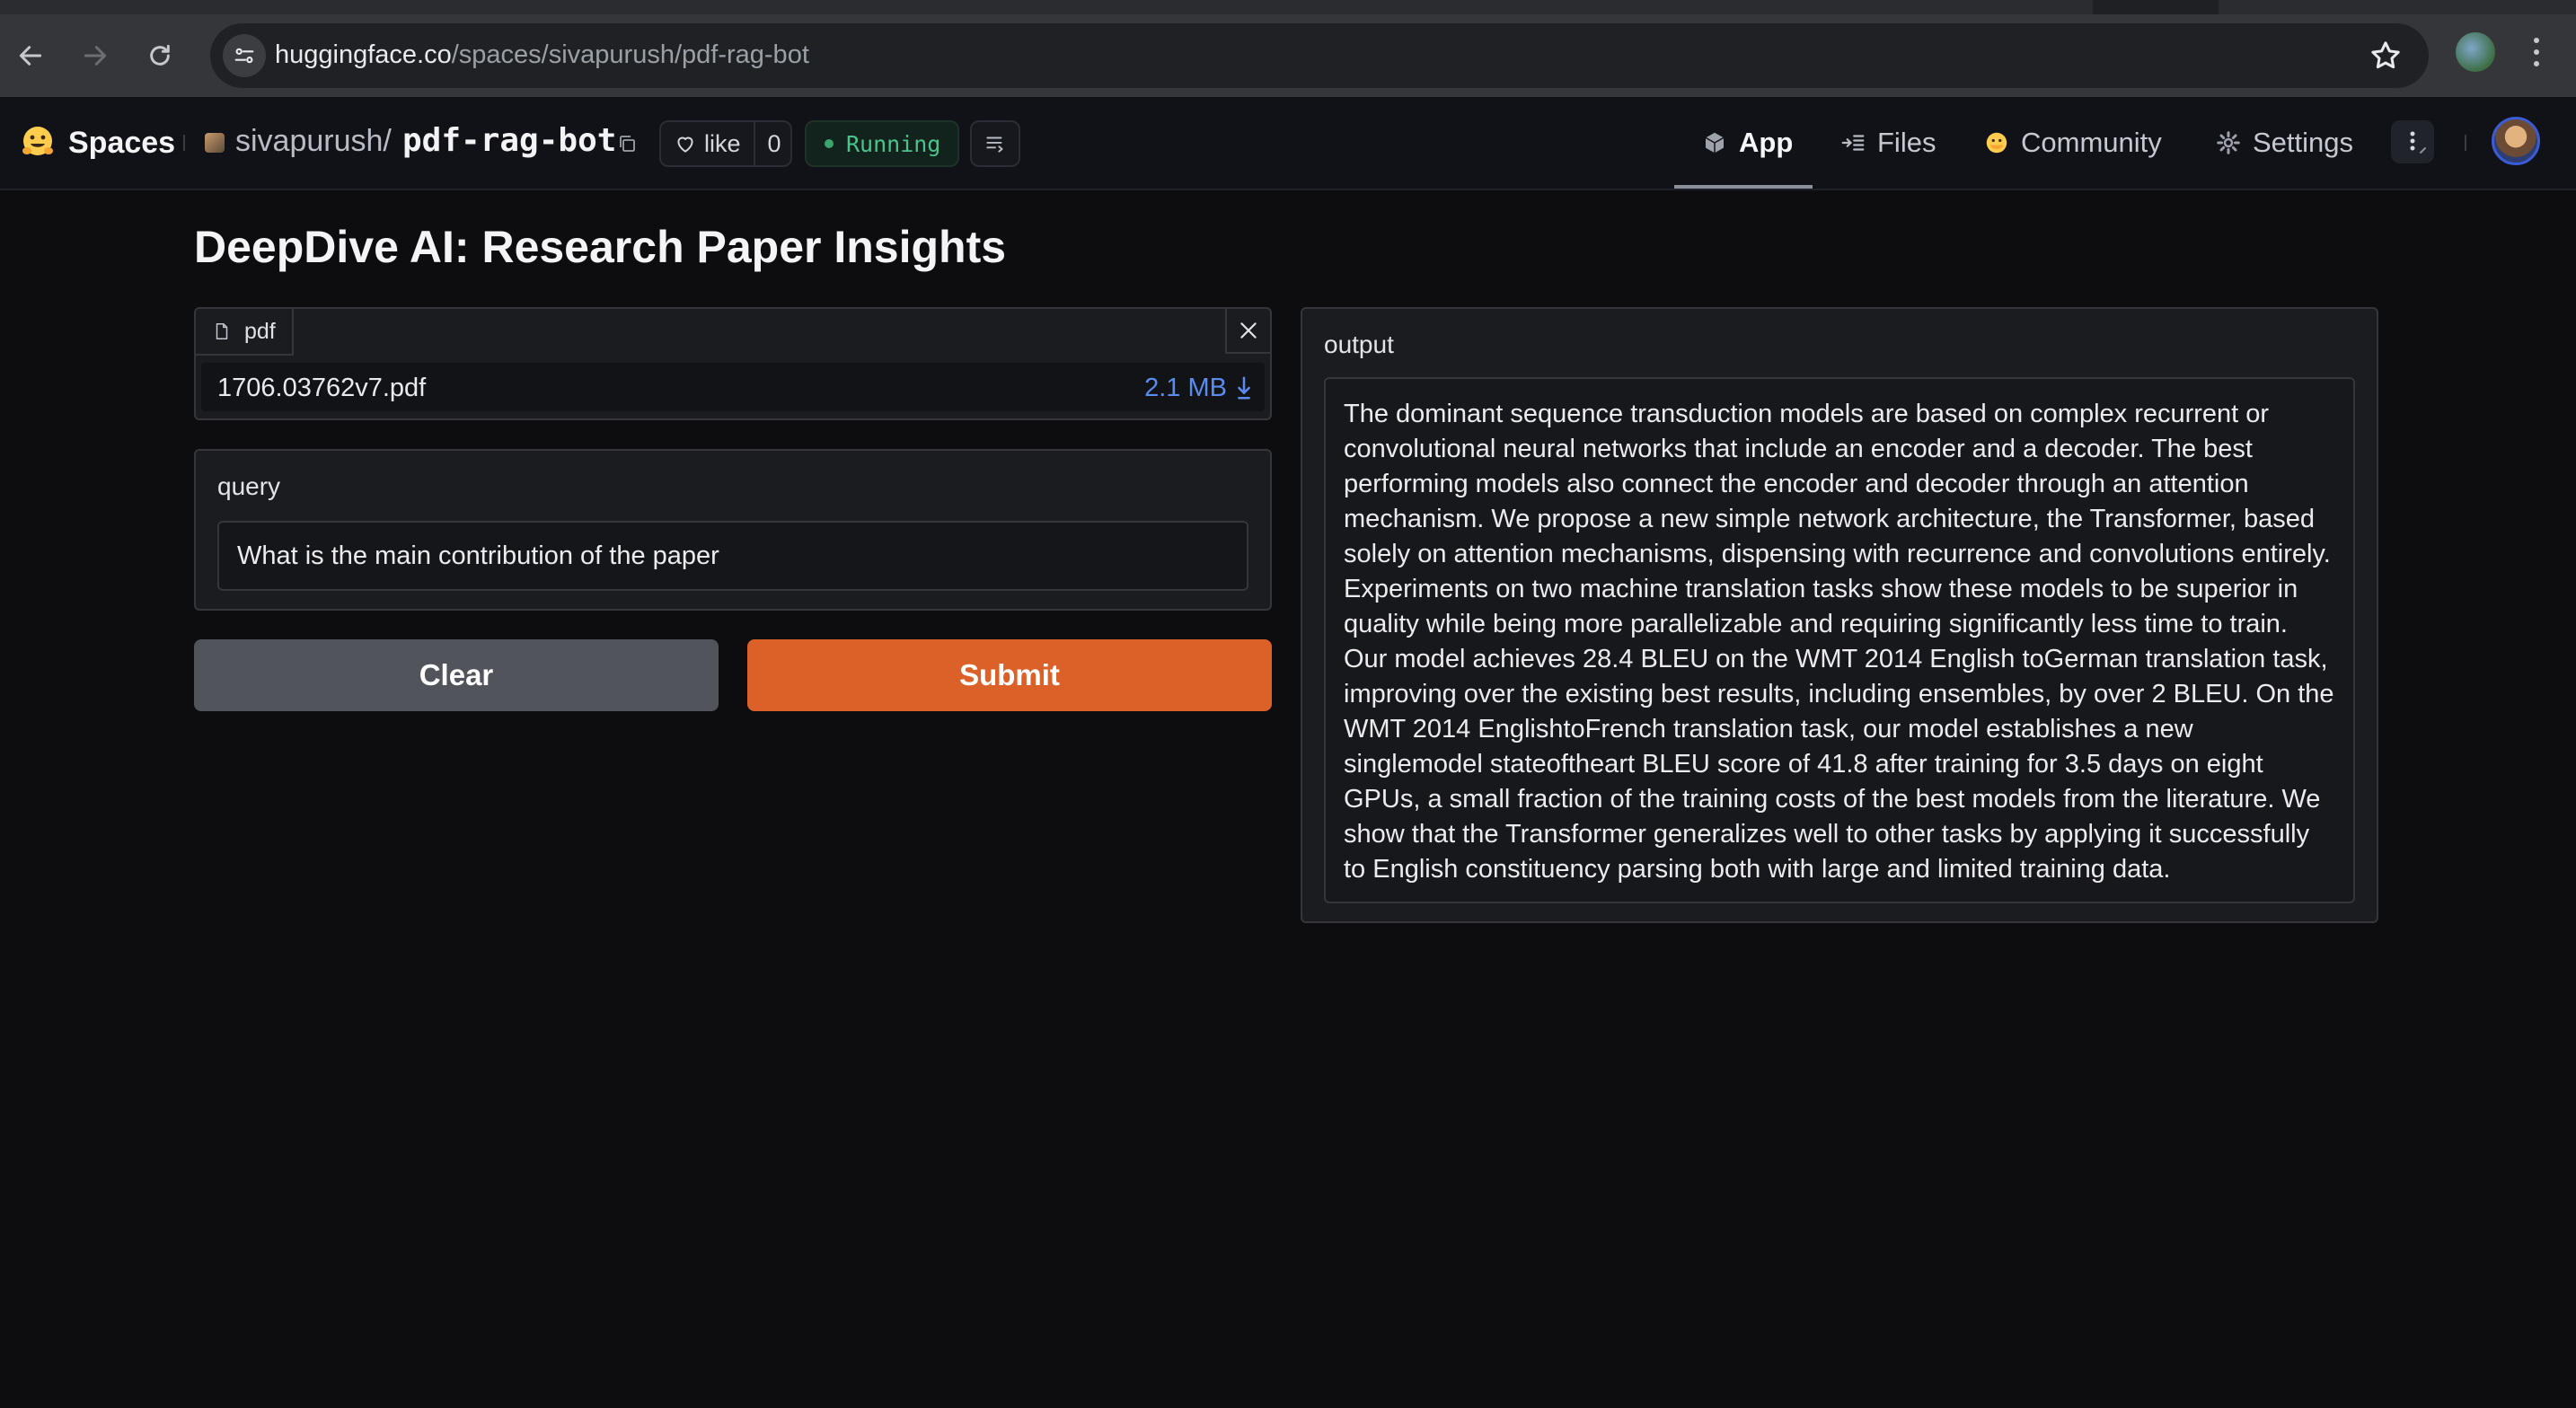 The image size is (2576, 1408). Describe the element at coordinates (456, 675) in the screenshot. I see `clear-button: Clear` at that location.